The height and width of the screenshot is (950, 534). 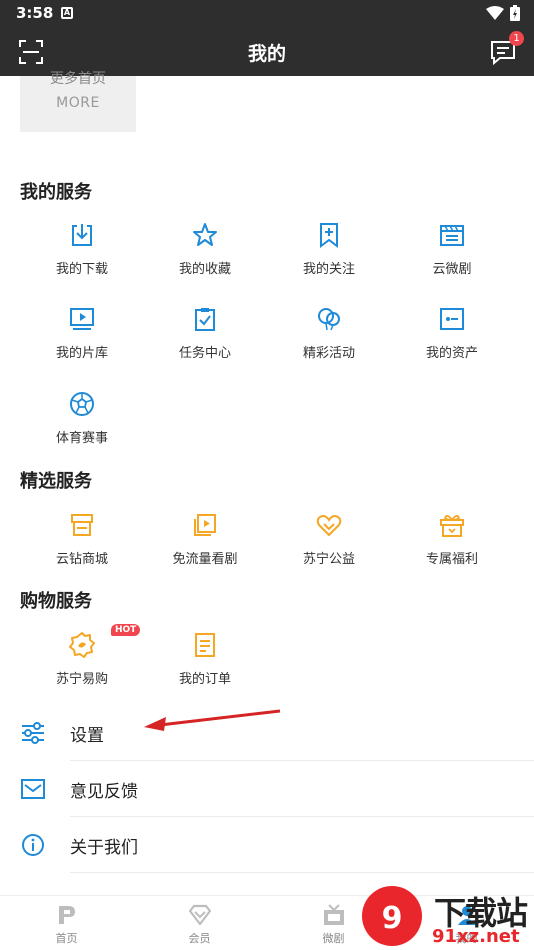 I want to click on task-clipboard-icon, so click(x=205, y=319).